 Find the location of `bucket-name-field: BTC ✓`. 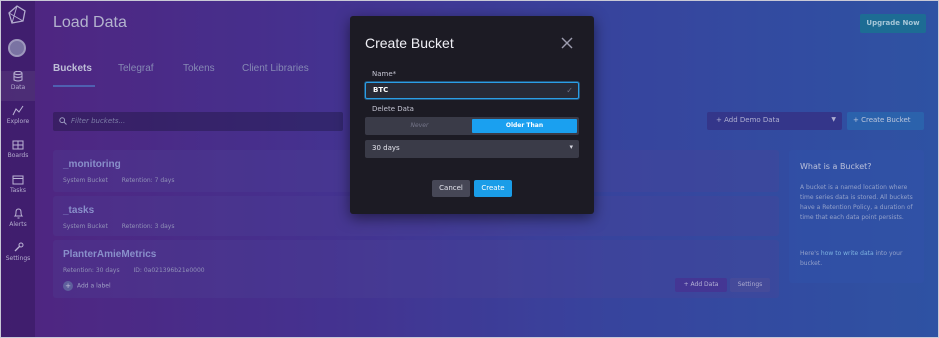

bucket-name-field: BTC ✓ is located at coordinates (472, 90).